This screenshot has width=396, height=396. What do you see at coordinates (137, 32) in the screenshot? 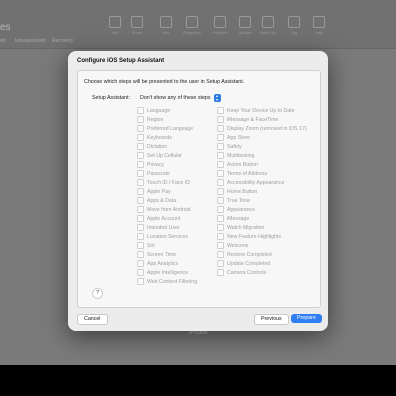
I see `toolbar-button-label: Share` at bounding box center [137, 32].